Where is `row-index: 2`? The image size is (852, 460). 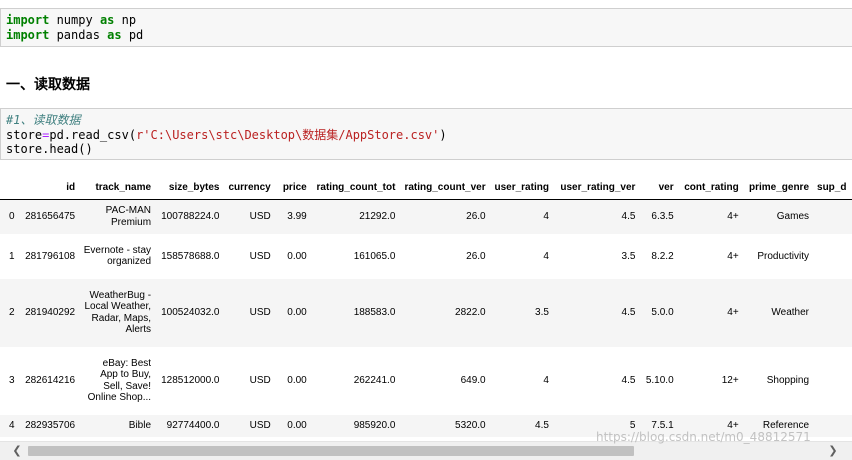 row-index: 2 is located at coordinates (12, 312).